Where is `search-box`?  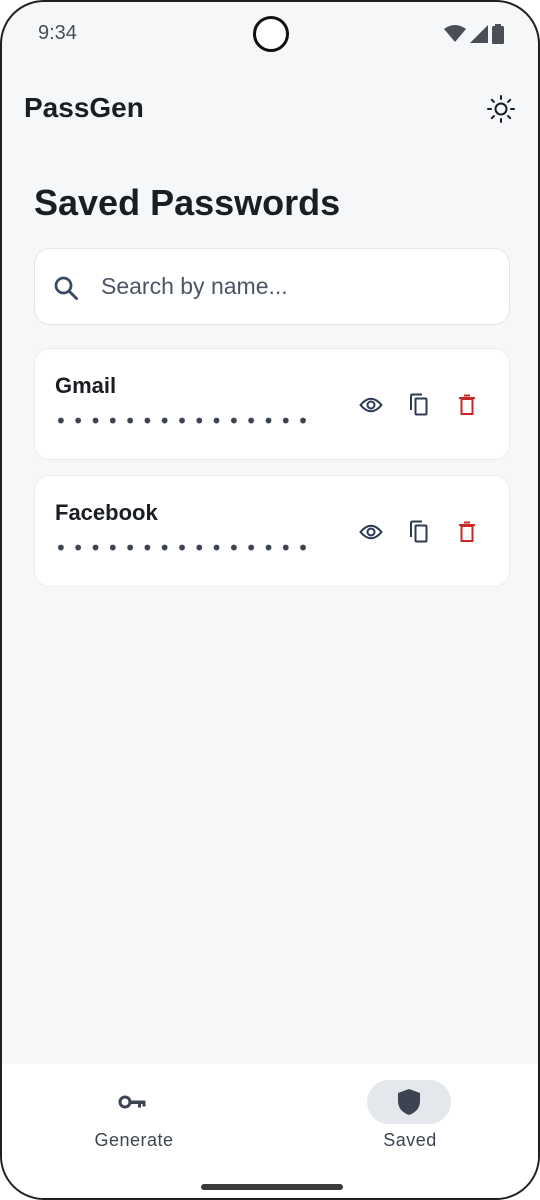
search-box is located at coordinates (272, 286).